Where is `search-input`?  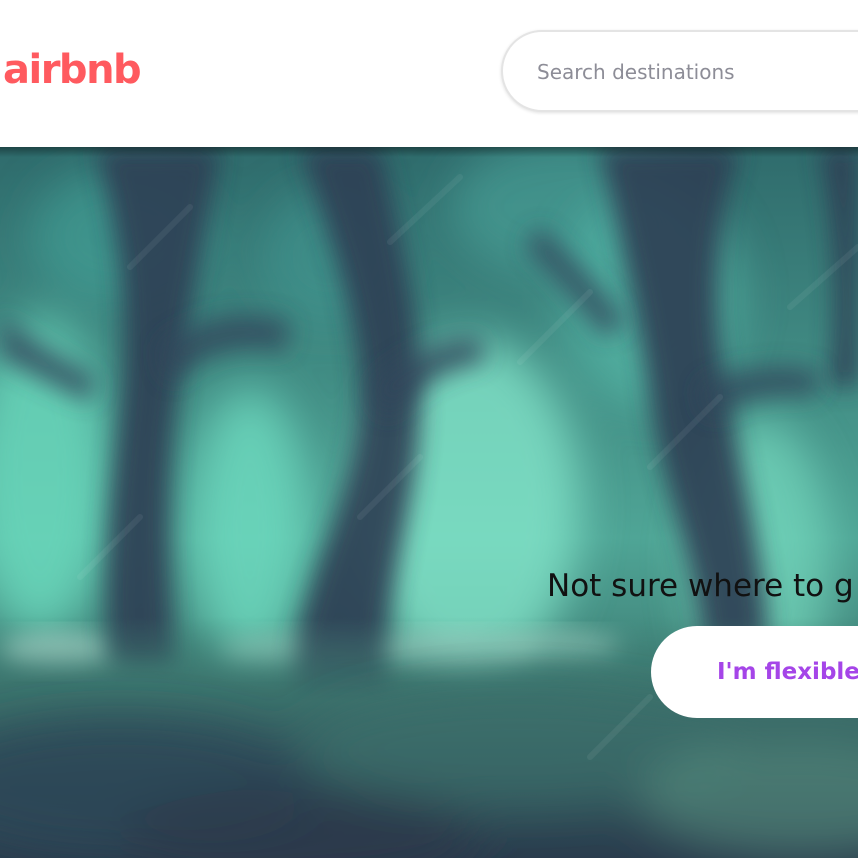 search-input is located at coordinates (697, 72).